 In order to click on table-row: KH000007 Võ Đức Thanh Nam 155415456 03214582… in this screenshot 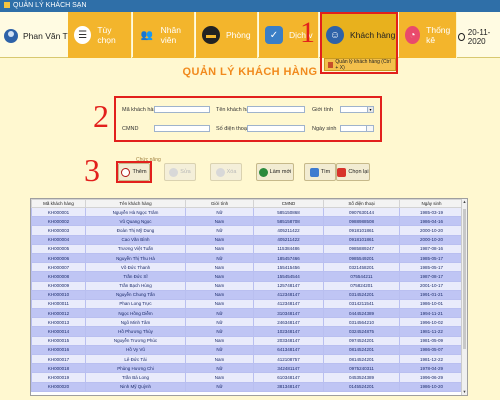, I will do `click(247, 267)`.